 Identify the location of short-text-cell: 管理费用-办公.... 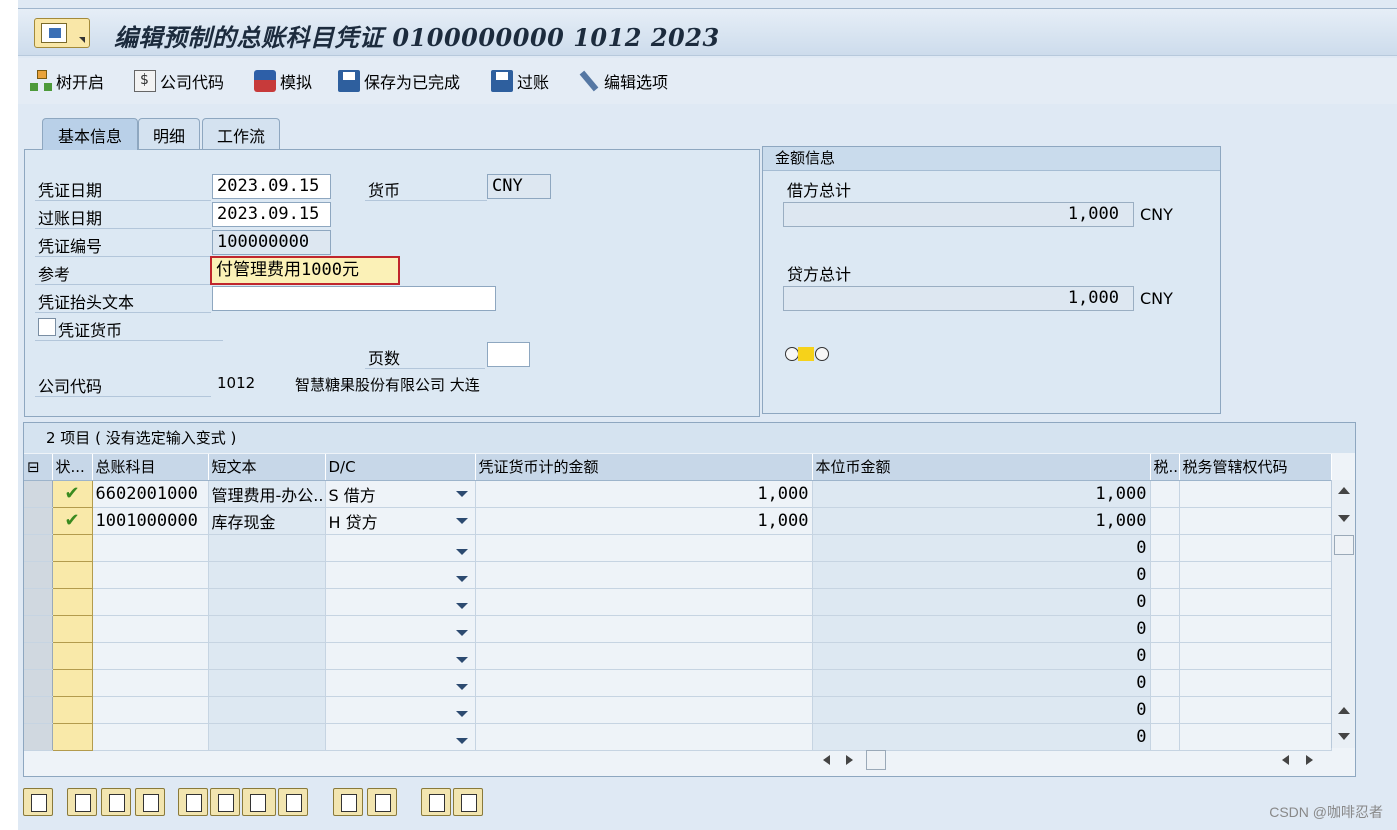
(267, 494).